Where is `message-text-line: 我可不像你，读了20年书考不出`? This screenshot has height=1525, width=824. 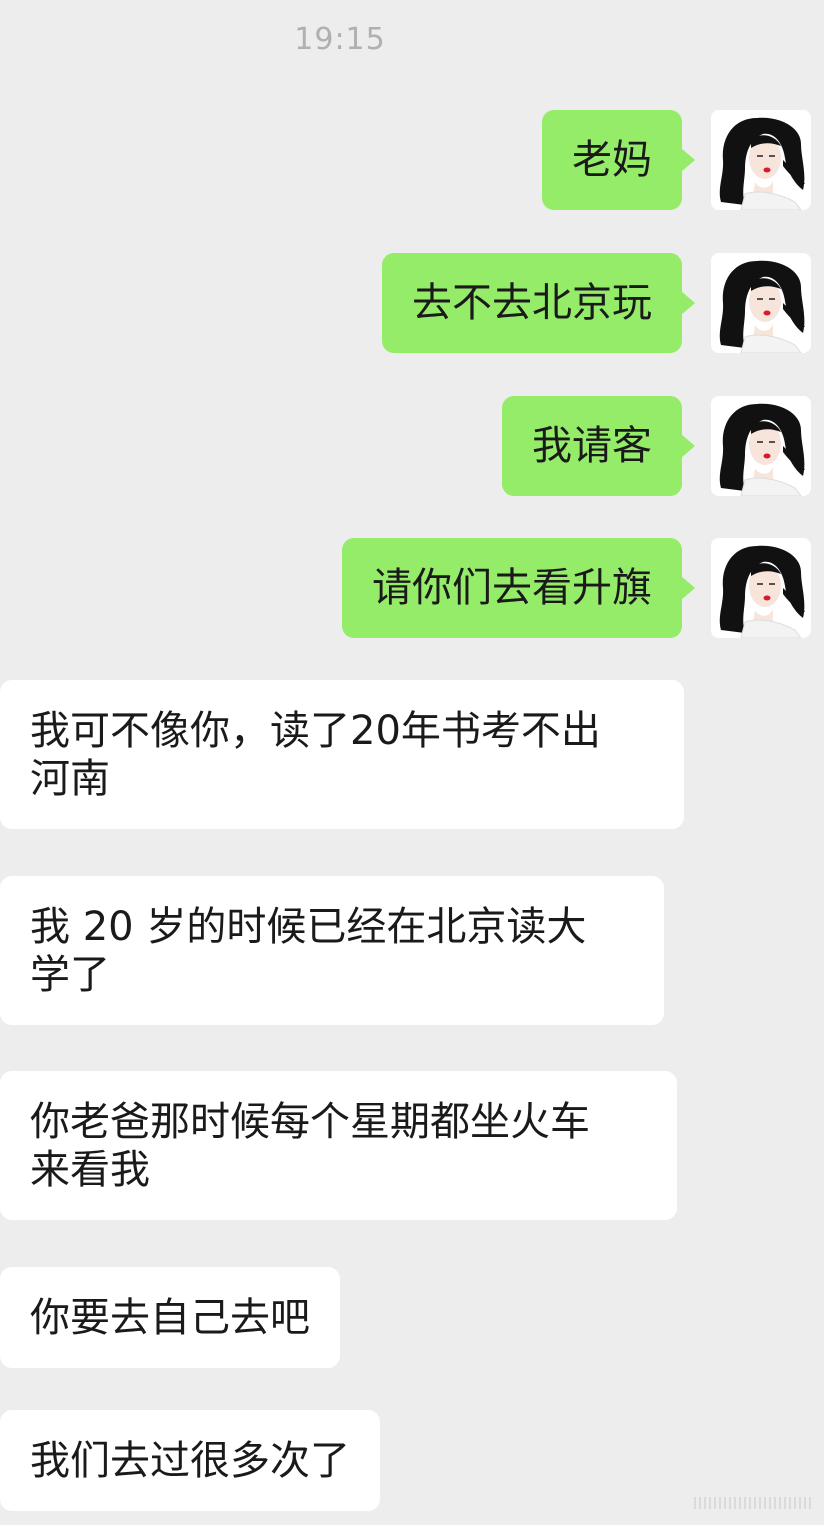
message-text-line: 我可不像你，读了20年书考不出 is located at coordinates (315, 731).